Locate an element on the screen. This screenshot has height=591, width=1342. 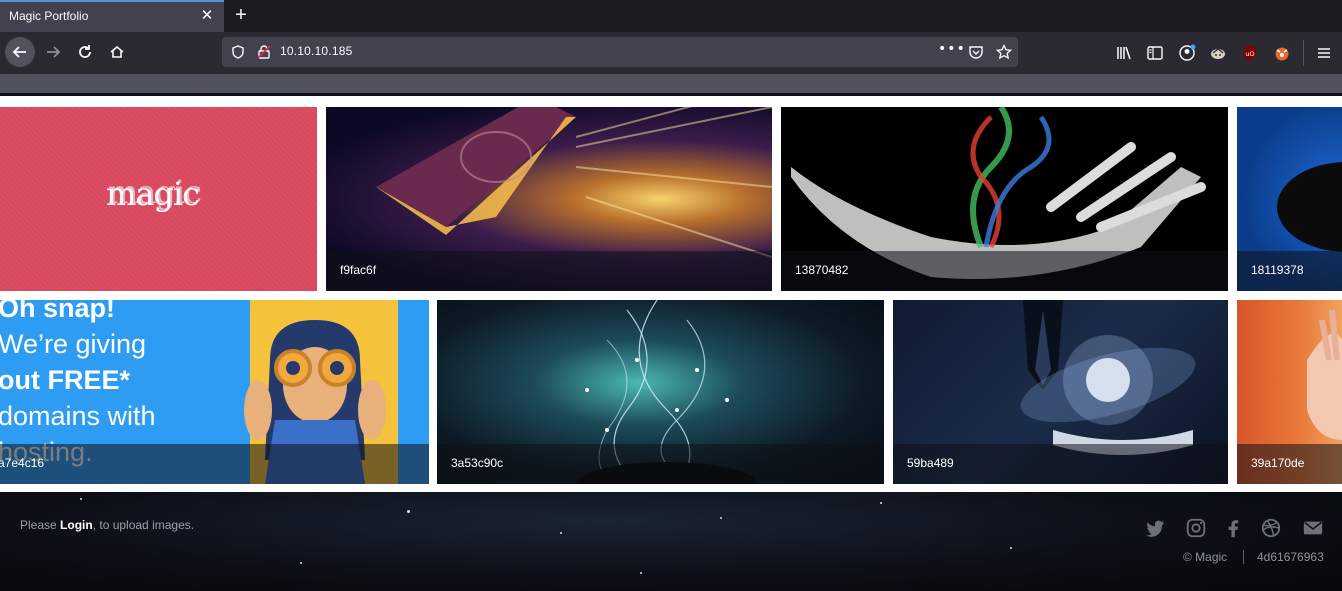
instagram-icon is located at coordinates (1196, 528).